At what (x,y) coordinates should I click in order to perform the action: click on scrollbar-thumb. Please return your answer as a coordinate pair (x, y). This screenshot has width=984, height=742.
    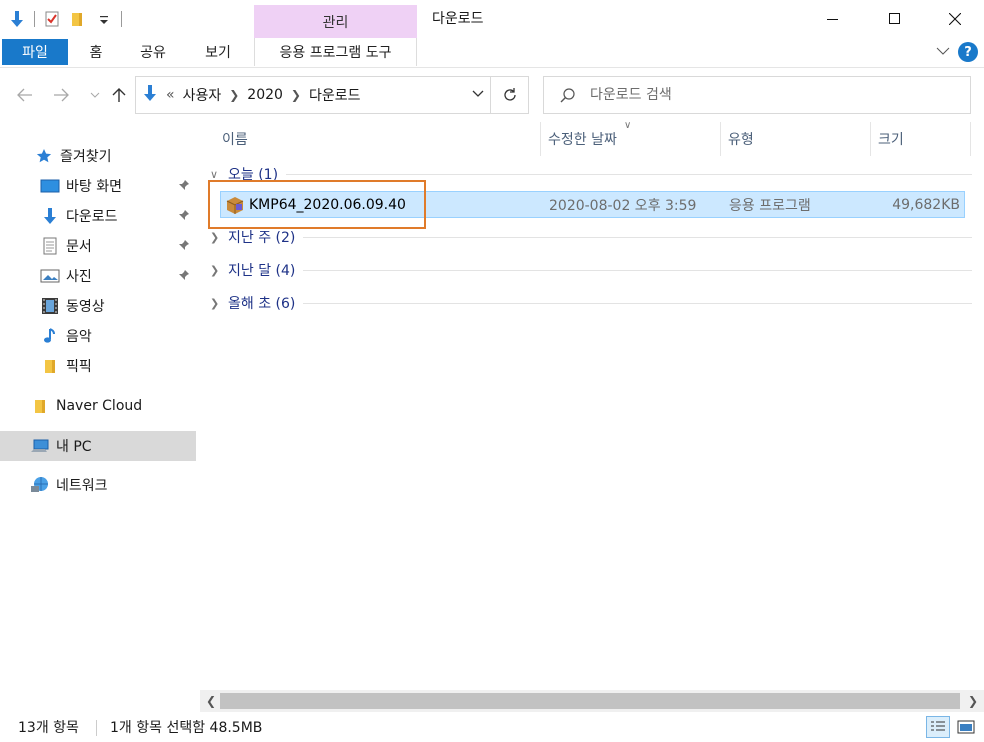
    Looking at the image, I should click on (590, 701).